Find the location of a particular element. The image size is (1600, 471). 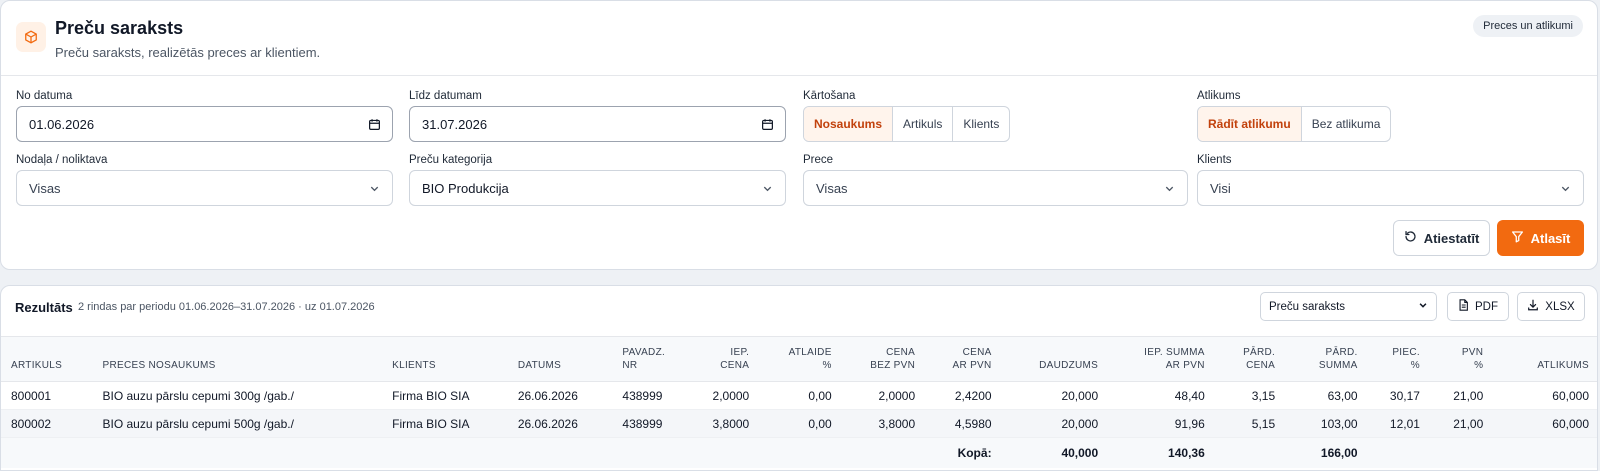

column-header-text: IEP. is located at coordinates (740, 352).